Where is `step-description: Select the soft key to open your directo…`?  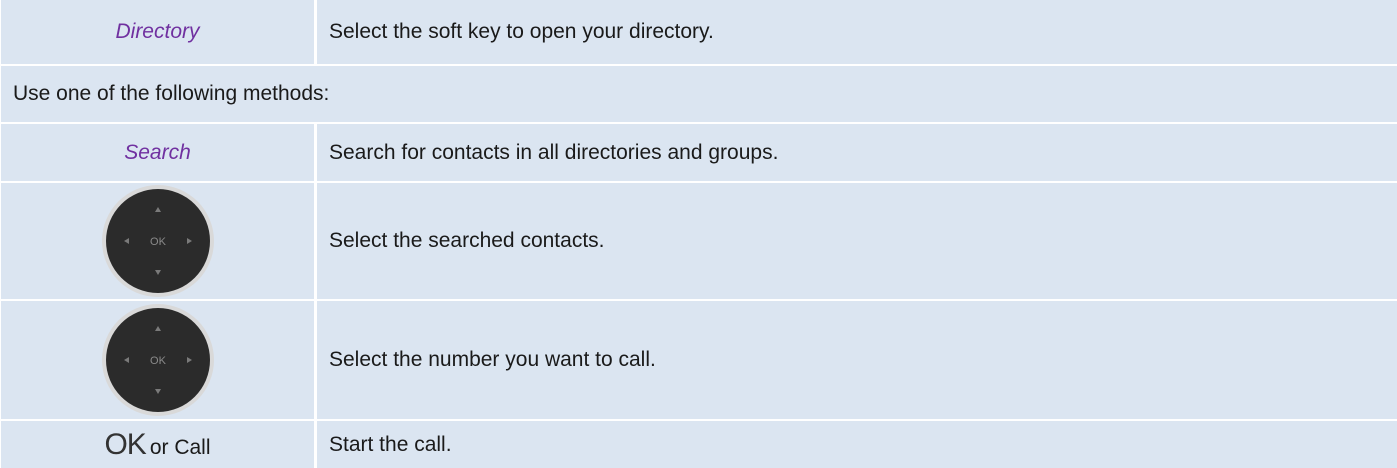 step-description: Select the soft key to open your directo… is located at coordinates (855, 32).